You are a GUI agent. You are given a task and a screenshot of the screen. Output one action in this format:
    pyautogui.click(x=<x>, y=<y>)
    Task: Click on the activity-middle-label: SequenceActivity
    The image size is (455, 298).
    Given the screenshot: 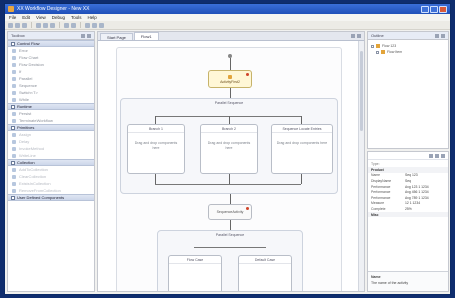 What is the action you would take?
    pyautogui.click(x=230, y=212)
    